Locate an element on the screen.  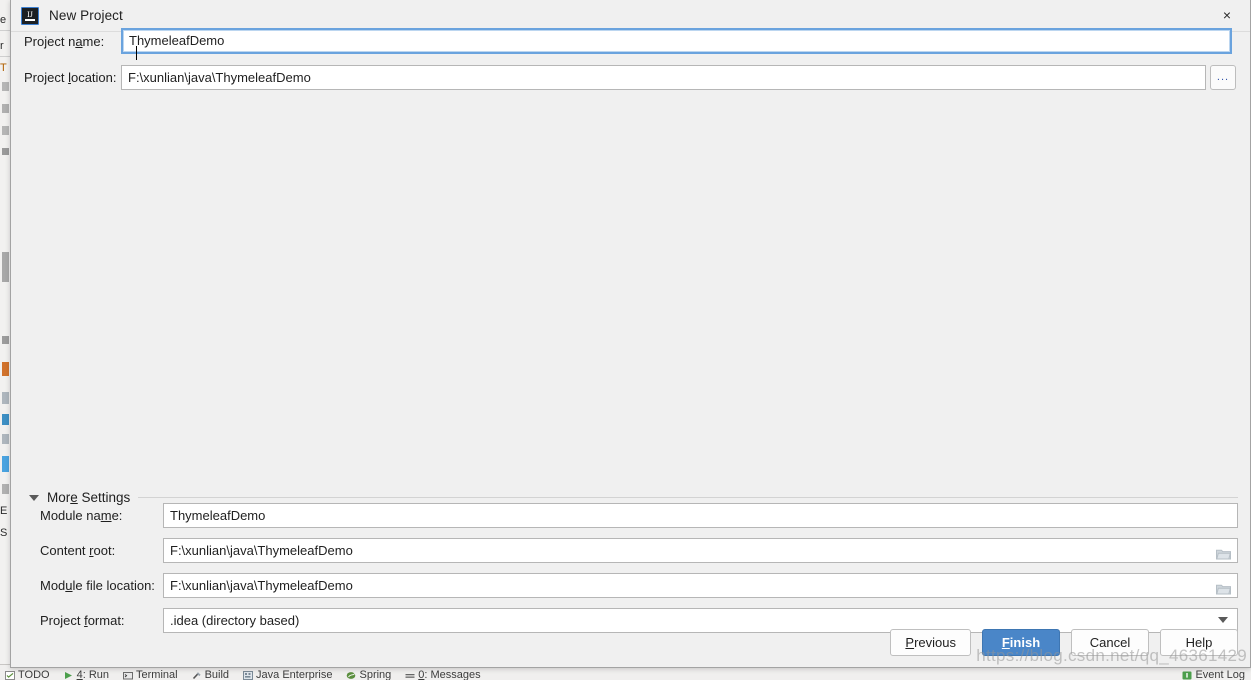
module-name-input: ThymeleafDemo is located at coordinates (700, 515).